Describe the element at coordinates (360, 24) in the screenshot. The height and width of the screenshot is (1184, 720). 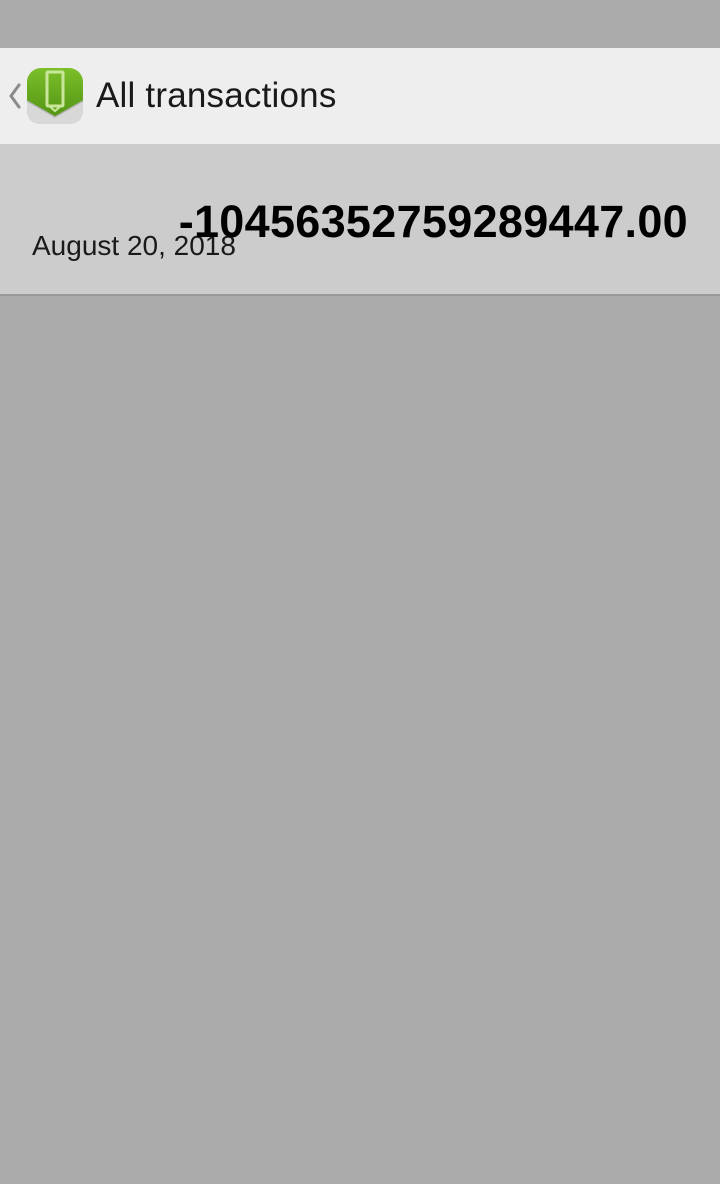
I see `status-bar` at that location.